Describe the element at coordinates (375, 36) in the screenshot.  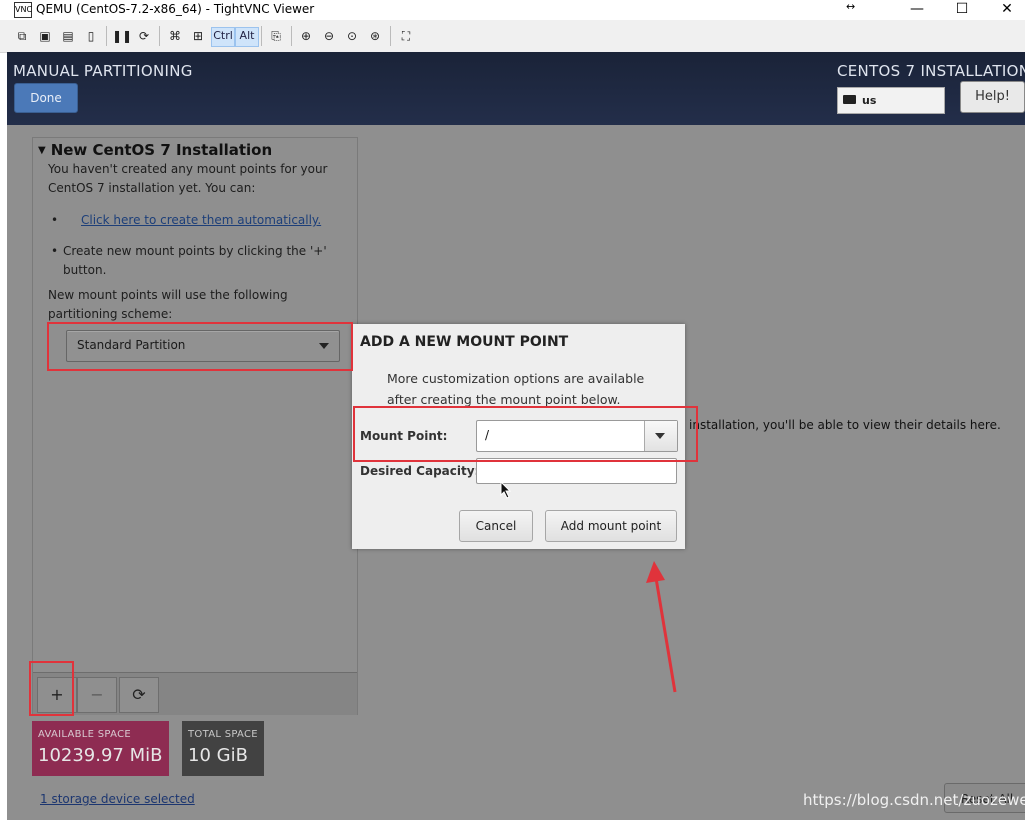
I see `zoom-fit-icon: ⊛` at that location.